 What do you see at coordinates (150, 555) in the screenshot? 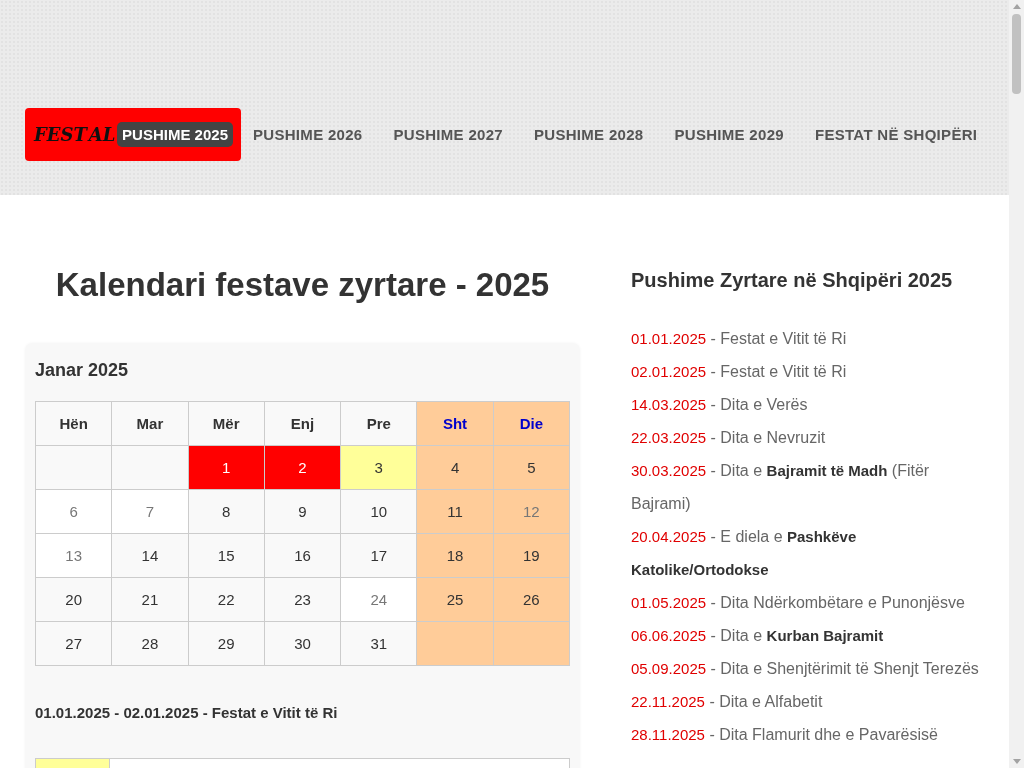
I see `day-cell: 14` at bounding box center [150, 555].